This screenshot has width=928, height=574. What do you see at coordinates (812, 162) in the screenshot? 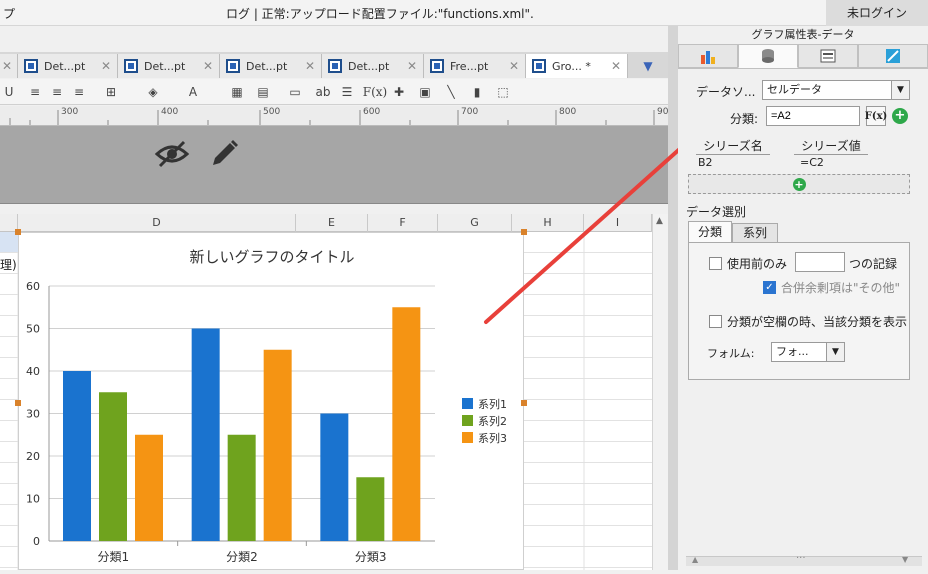
I see `series-value-cell: =C2` at bounding box center [812, 162].